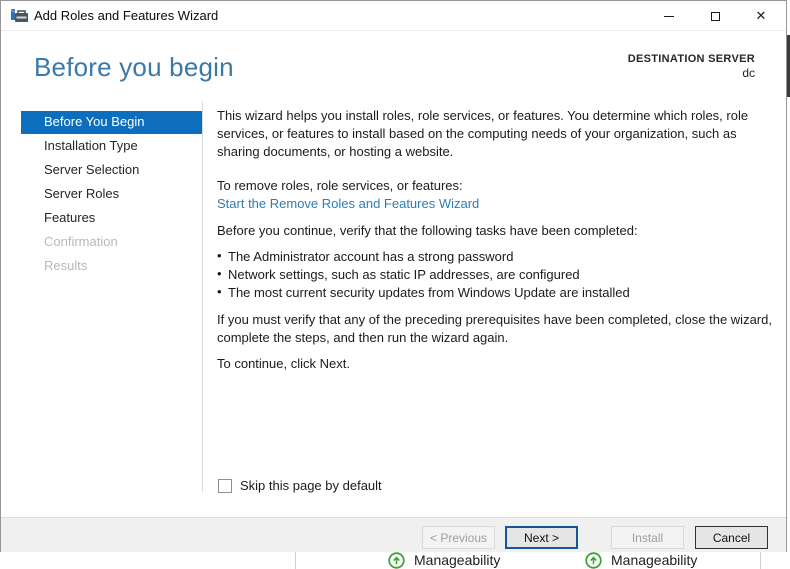 Image resolution: width=790 pixels, height=569 pixels. What do you see at coordinates (225, 485) in the screenshot?
I see `skip-page-checkbox` at bounding box center [225, 485].